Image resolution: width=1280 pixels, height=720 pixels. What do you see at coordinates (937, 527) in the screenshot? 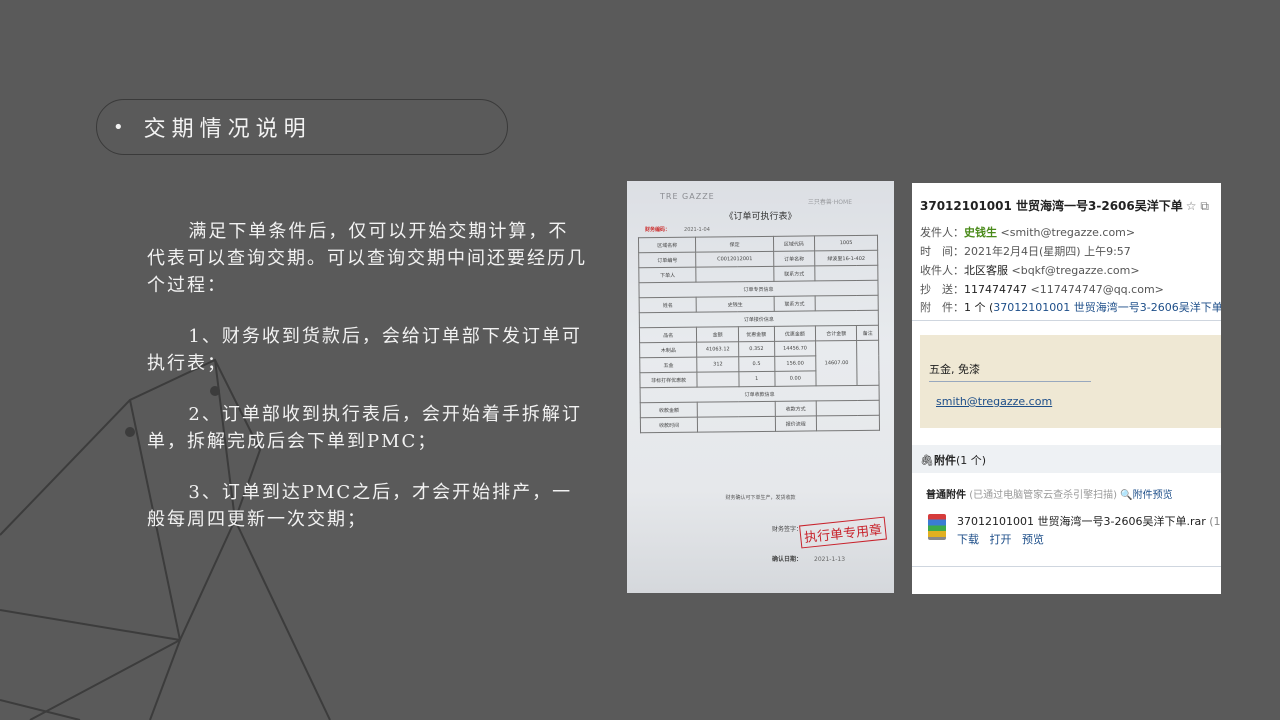
I see `rar-file-icon` at bounding box center [937, 527].